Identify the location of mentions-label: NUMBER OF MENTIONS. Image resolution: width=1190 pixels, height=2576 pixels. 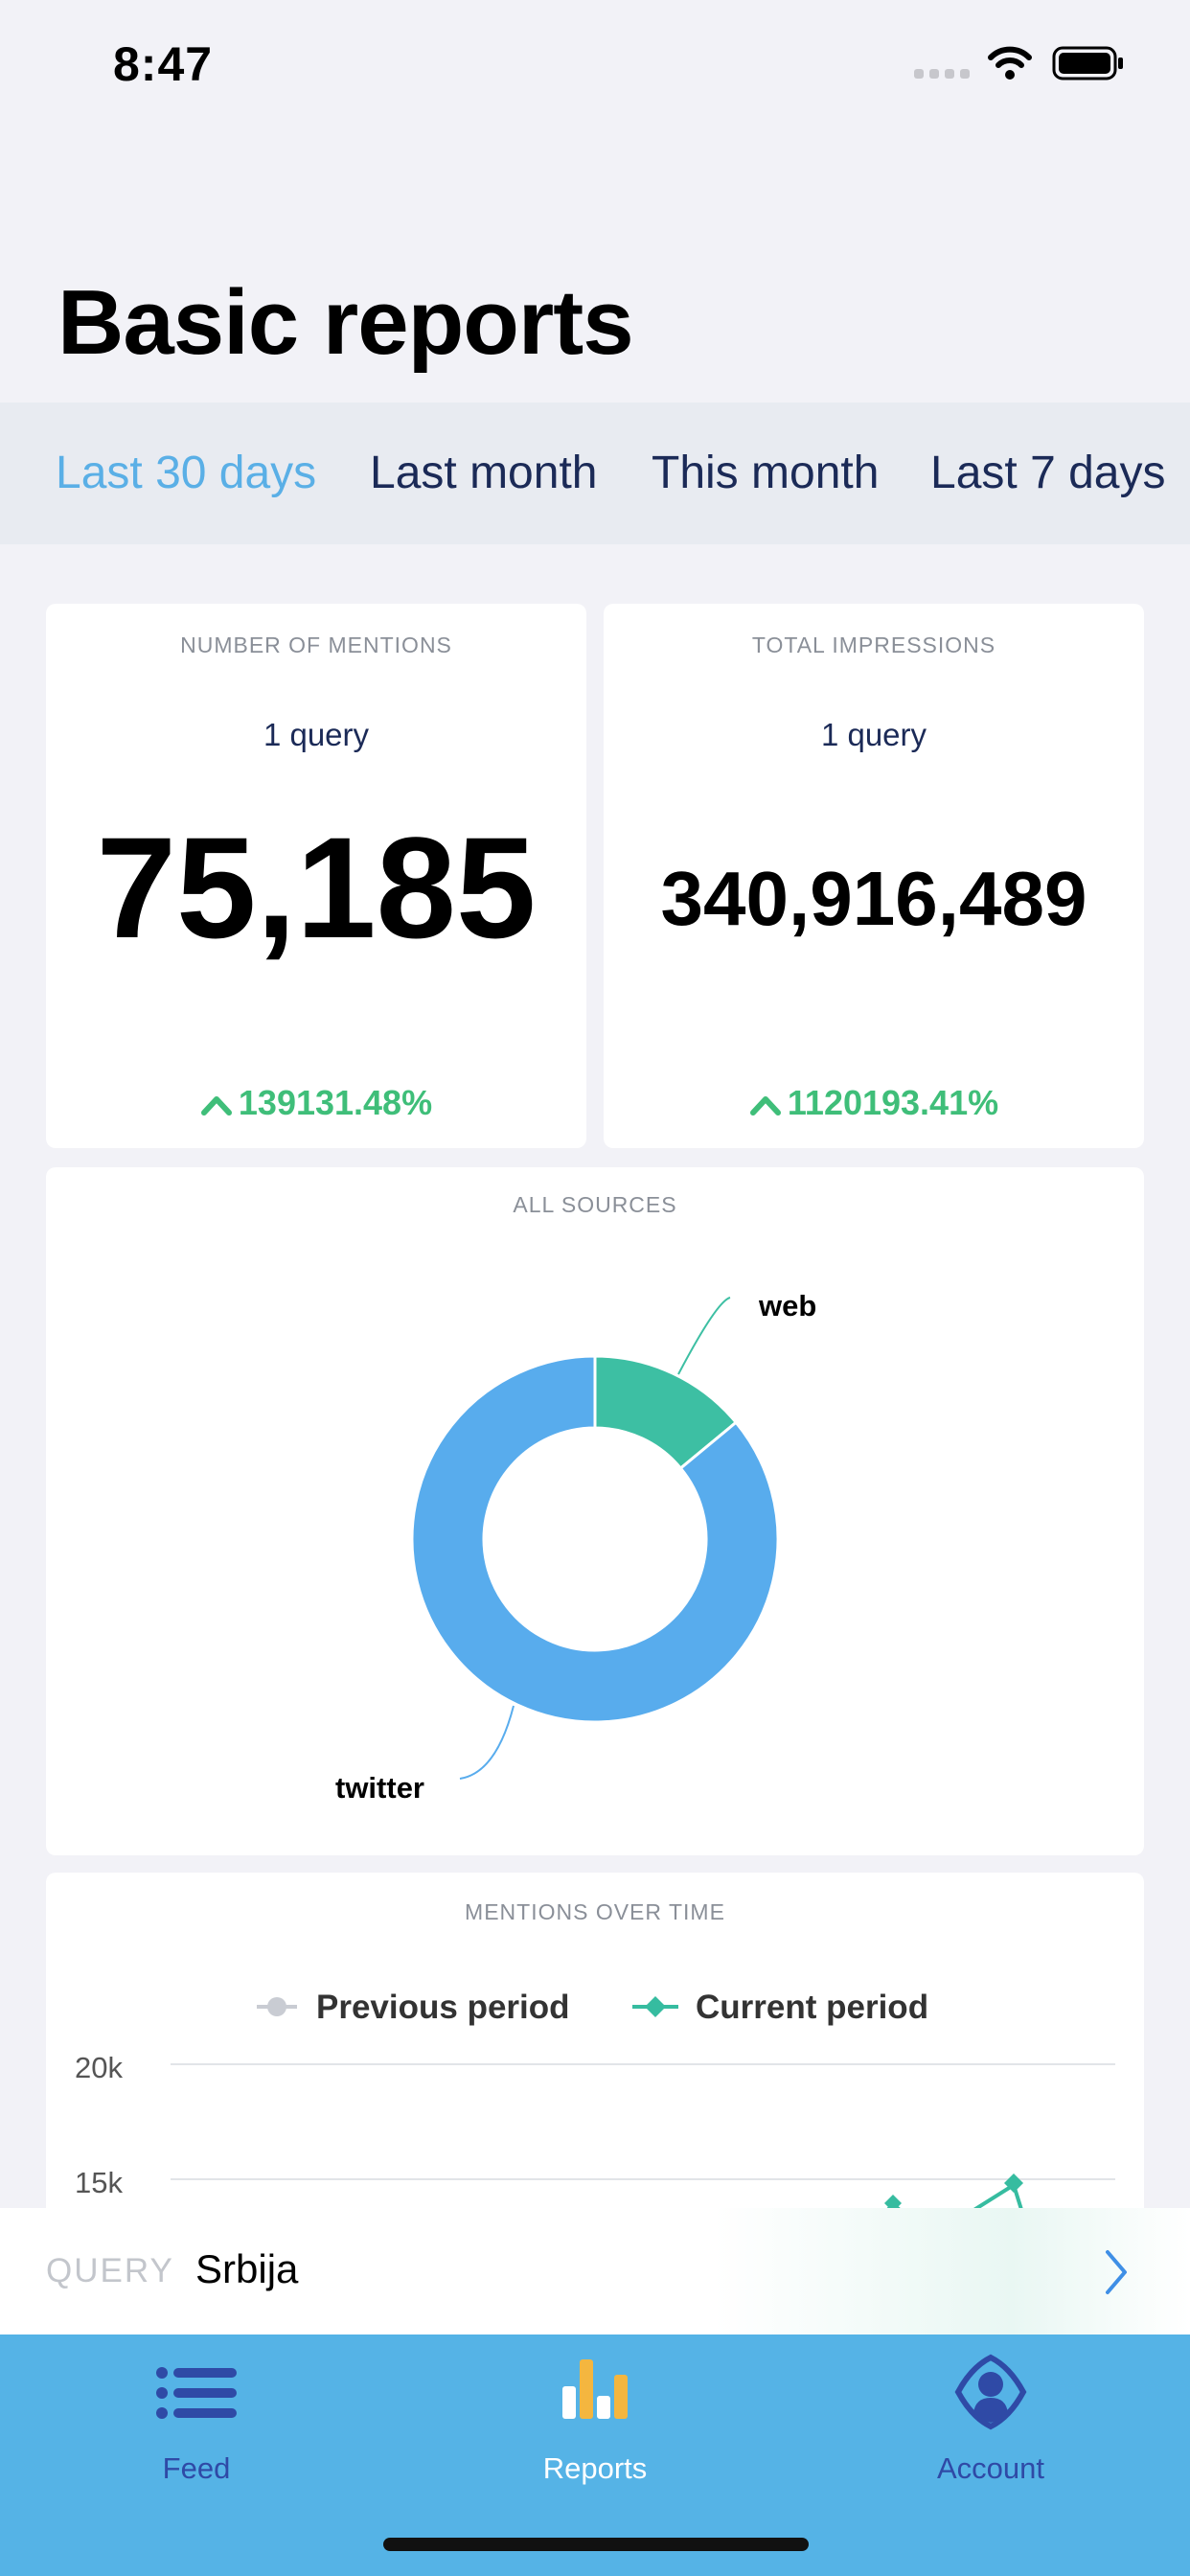
(316, 644).